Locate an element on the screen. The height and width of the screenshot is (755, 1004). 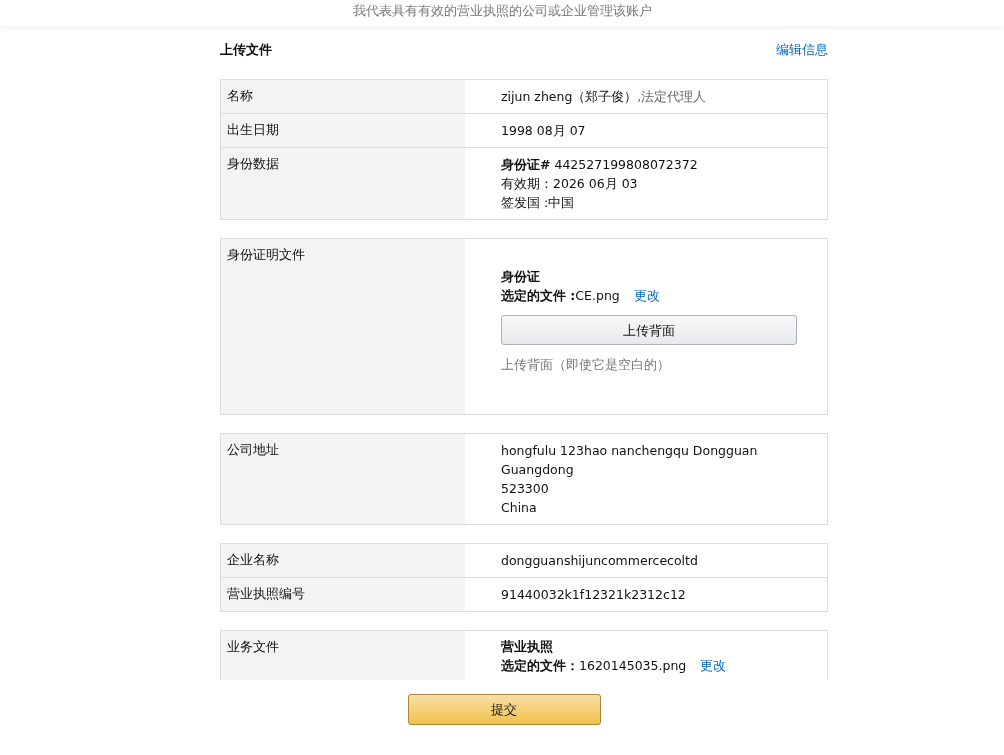
field-value: 1998 08月 07 is located at coordinates (544, 131).